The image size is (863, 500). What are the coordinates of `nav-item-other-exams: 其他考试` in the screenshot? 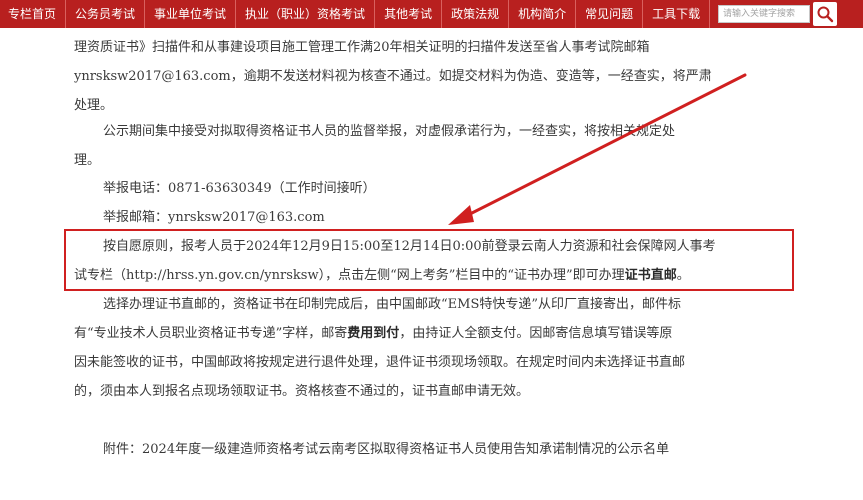 It's located at (409, 14).